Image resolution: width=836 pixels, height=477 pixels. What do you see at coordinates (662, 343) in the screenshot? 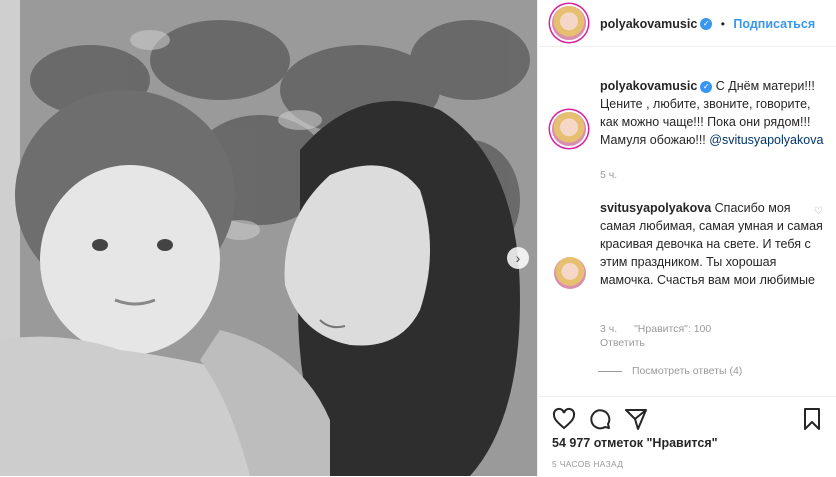
I see `reply-button: Ответить` at bounding box center [662, 343].